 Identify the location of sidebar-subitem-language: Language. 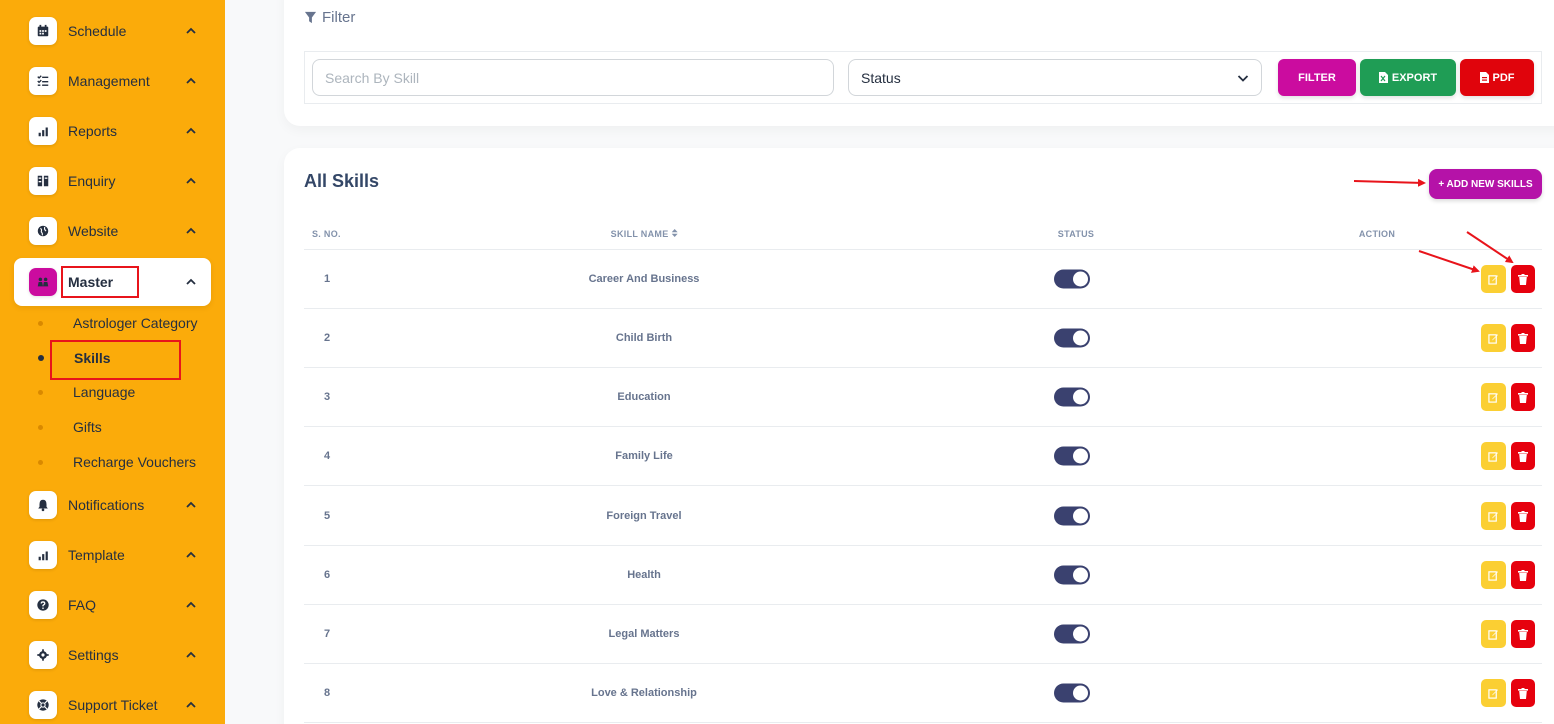
(86, 392).